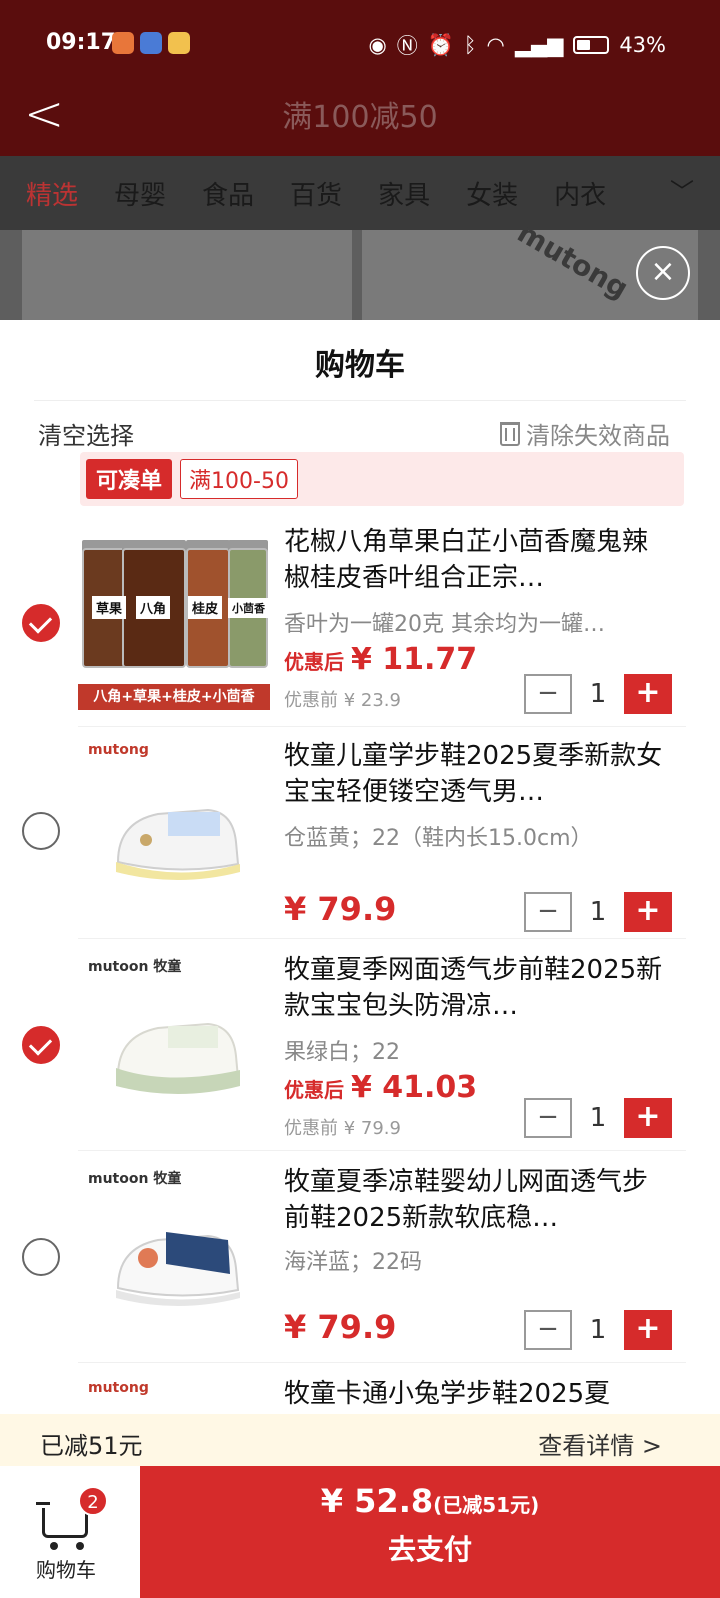 The image size is (720, 1598). What do you see at coordinates (382, 479) in the screenshot?
I see `promo-bar: 可凑单 满100-50` at bounding box center [382, 479].